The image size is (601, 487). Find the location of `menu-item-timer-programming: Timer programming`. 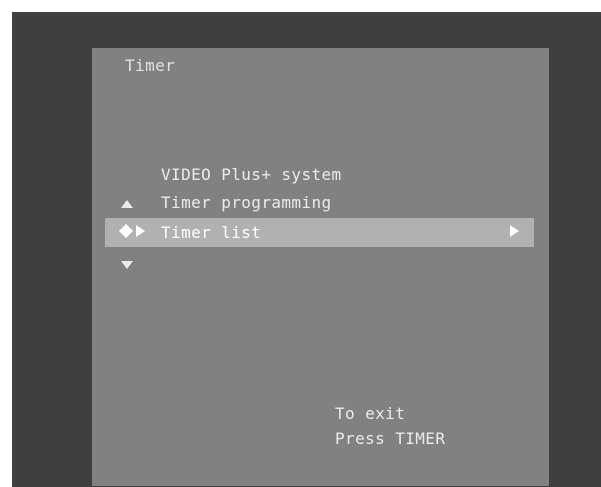

menu-item-timer-programming: Timer programming is located at coordinates (246, 202).